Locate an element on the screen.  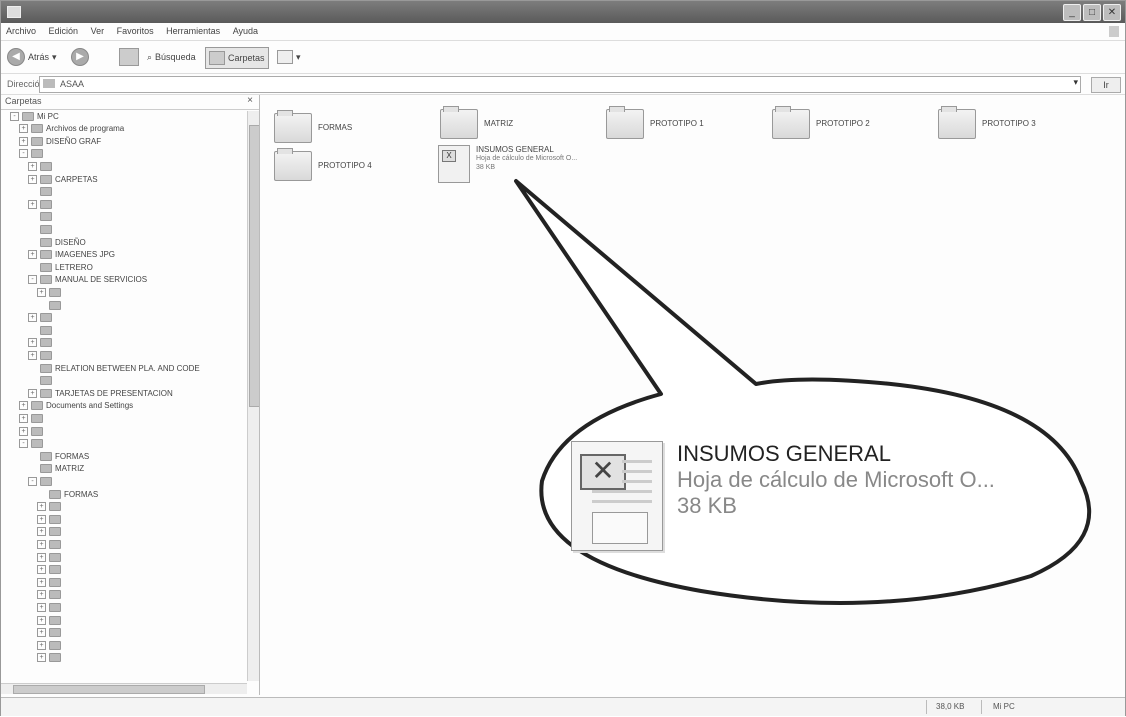
tree-horizontal-scrollbar is located at coordinates (124, 688).